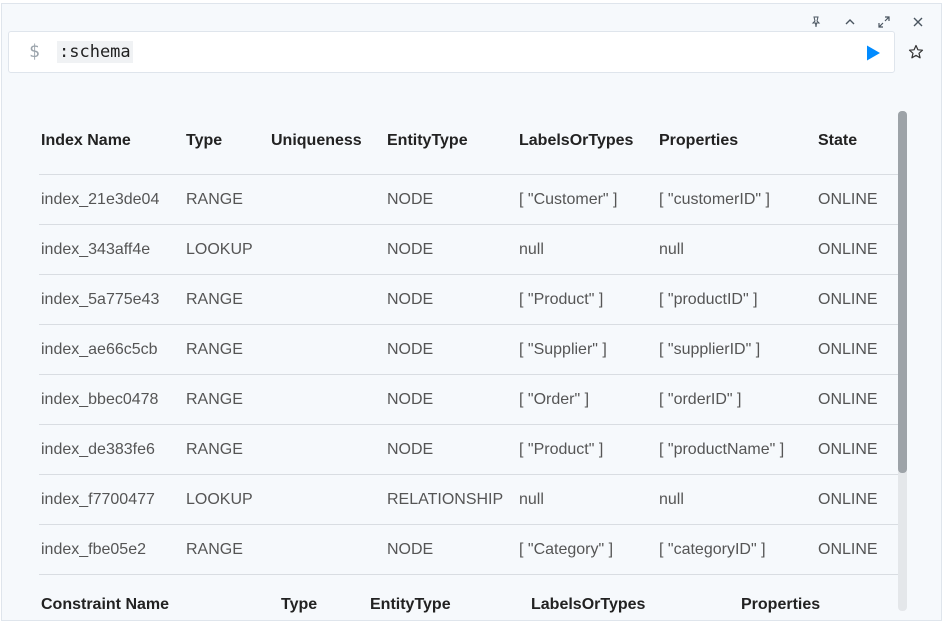 The width and height of the screenshot is (946, 625). What do you see at coordinates (451, 499) in the screenshot?
I see `table-cell: RELATIONSHIP` at bounding box center [451, 499].